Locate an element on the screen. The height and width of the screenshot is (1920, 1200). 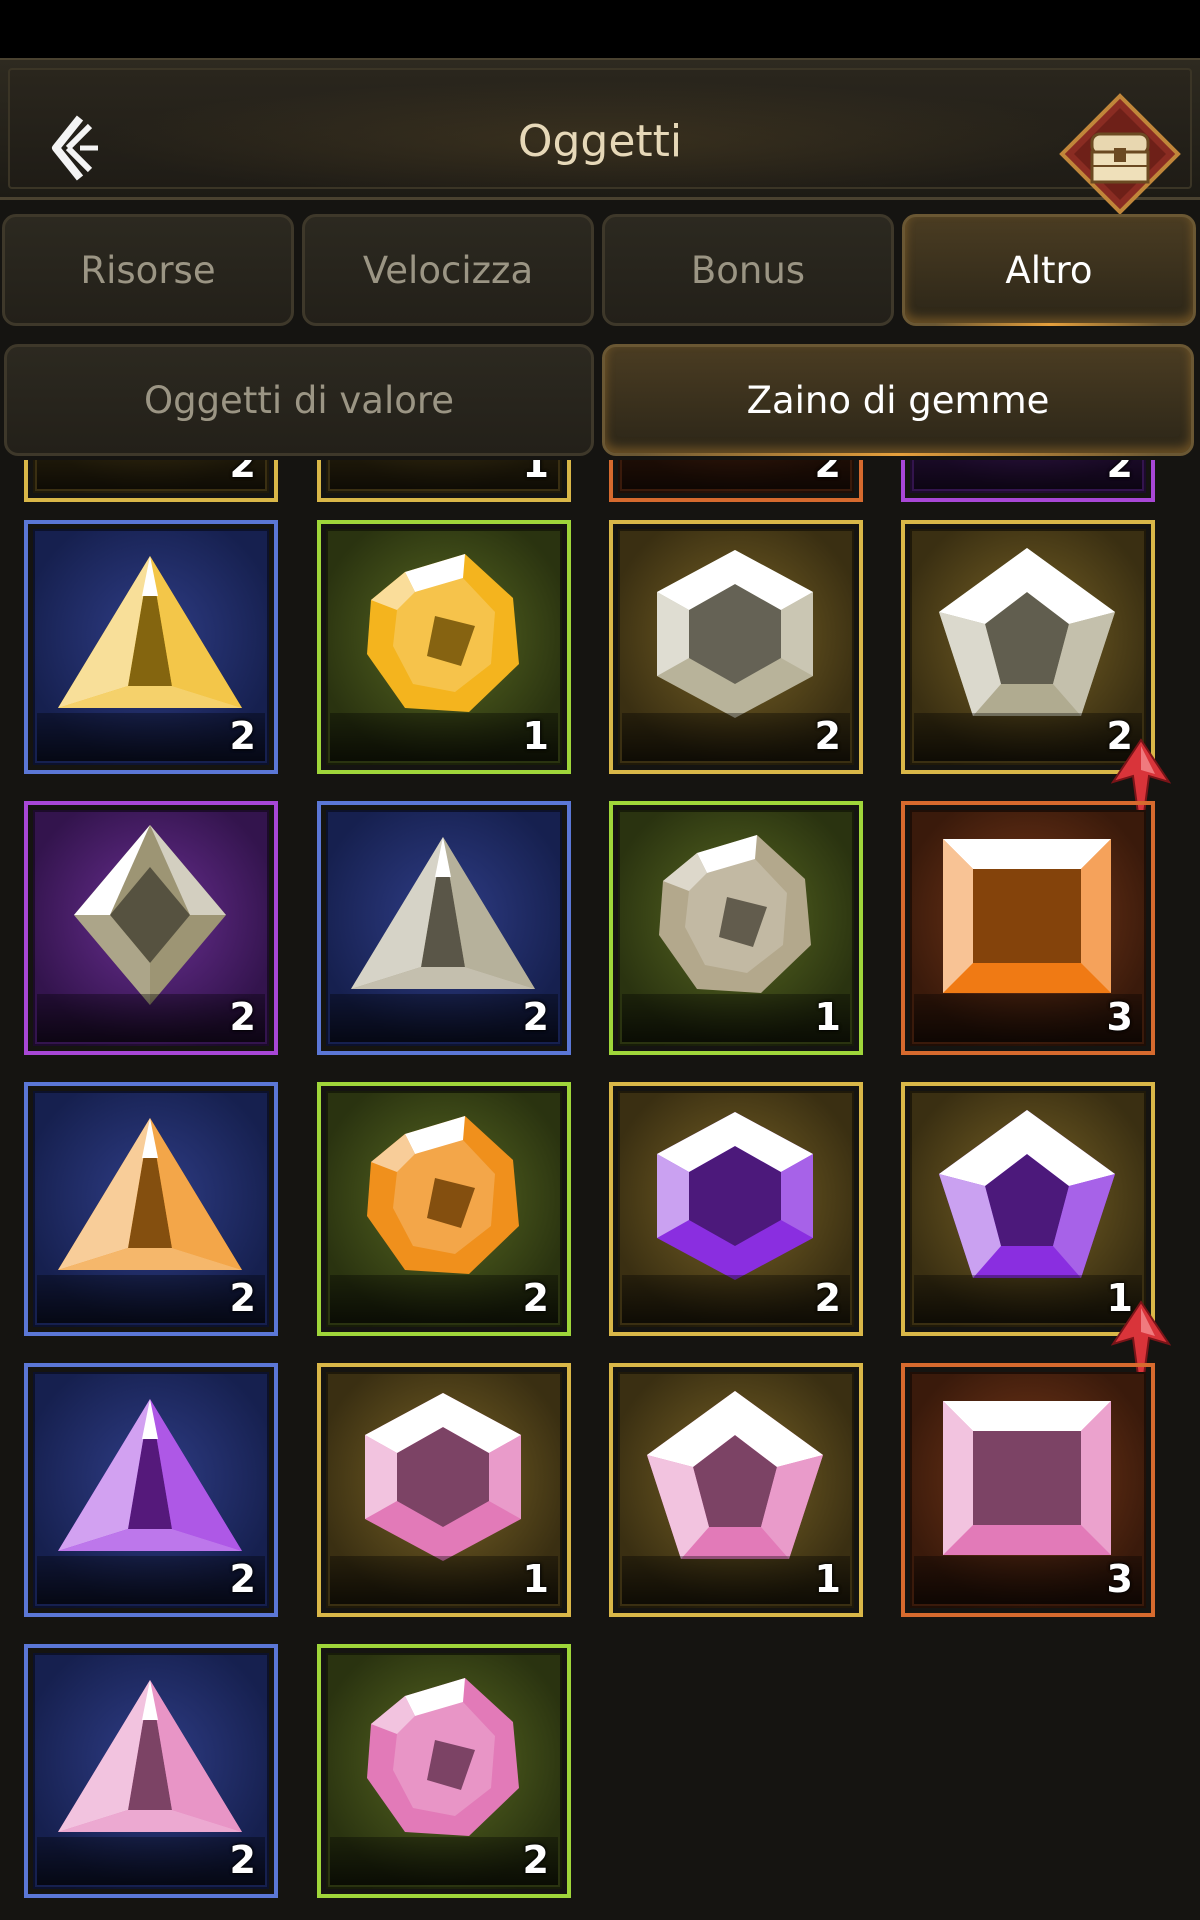
tab-velocizza: Velocizza is located at coordinates (448, 270).